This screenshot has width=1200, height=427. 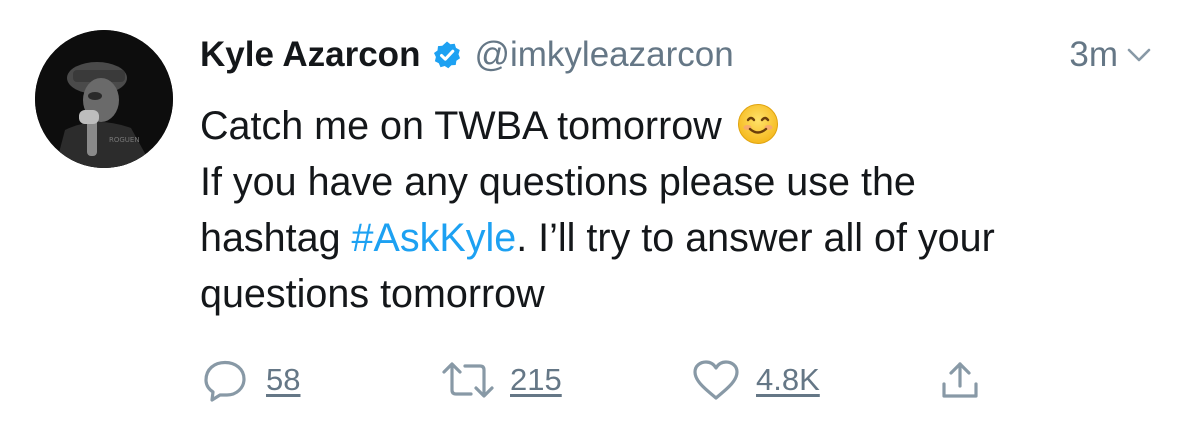 I want to click on share-button, so click(x=960, y=380).